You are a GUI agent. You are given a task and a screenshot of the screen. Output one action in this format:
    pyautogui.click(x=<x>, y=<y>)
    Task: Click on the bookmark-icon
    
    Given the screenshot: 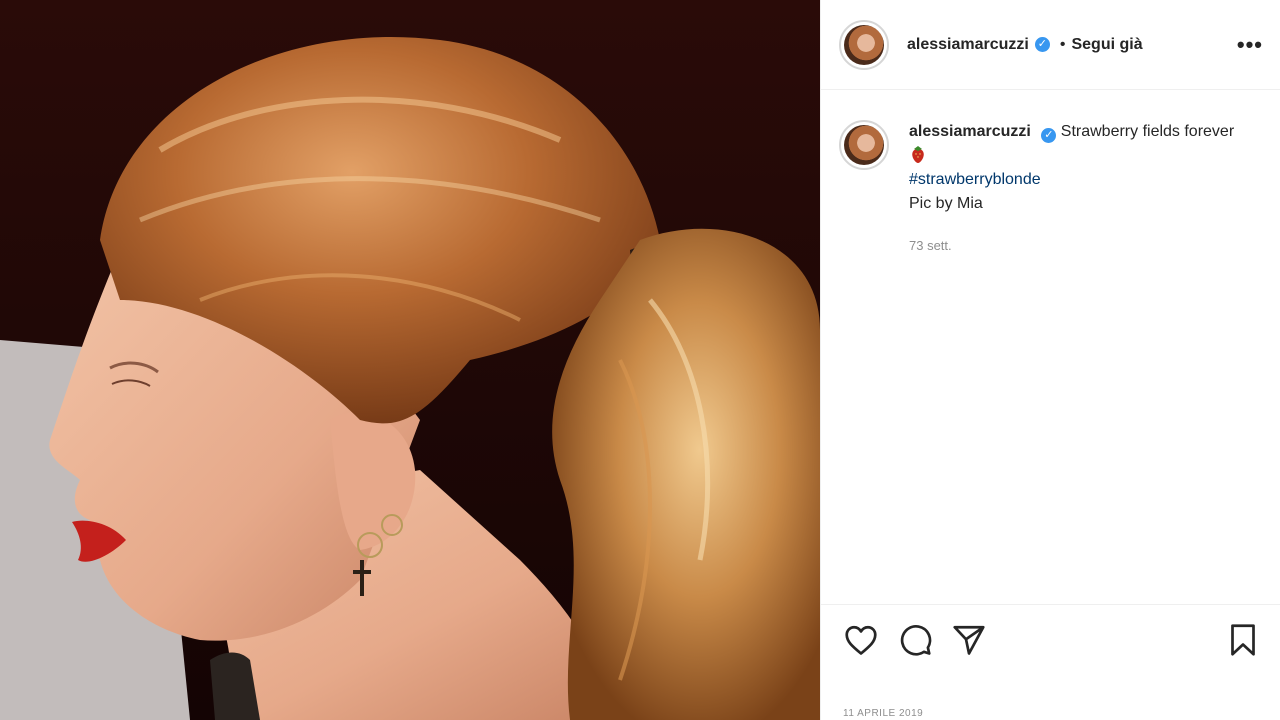 What is the action you would take?
    pyautogui.click(x=1243, y=639)
    